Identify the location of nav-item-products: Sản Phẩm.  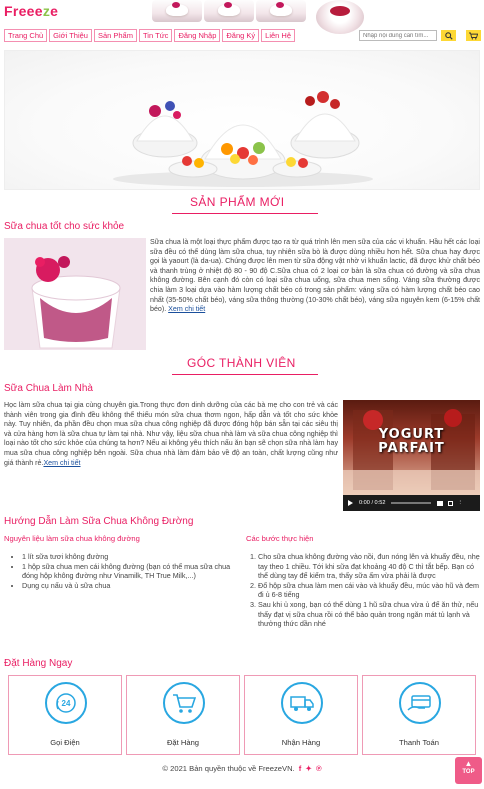
(115, 35).